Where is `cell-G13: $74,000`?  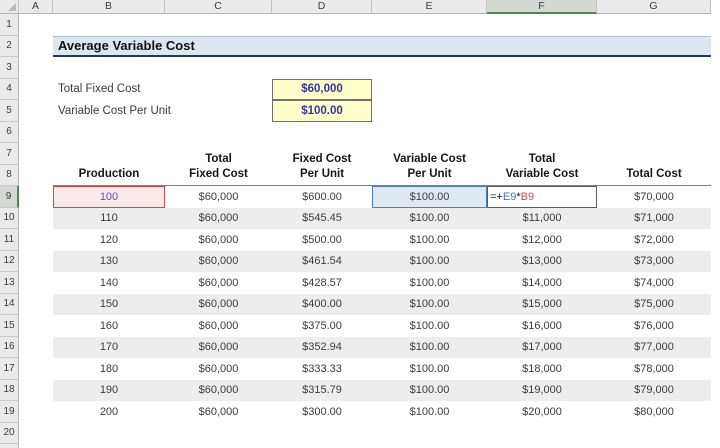 cell-G13: $74,000 is located at coordinates (654, 283).